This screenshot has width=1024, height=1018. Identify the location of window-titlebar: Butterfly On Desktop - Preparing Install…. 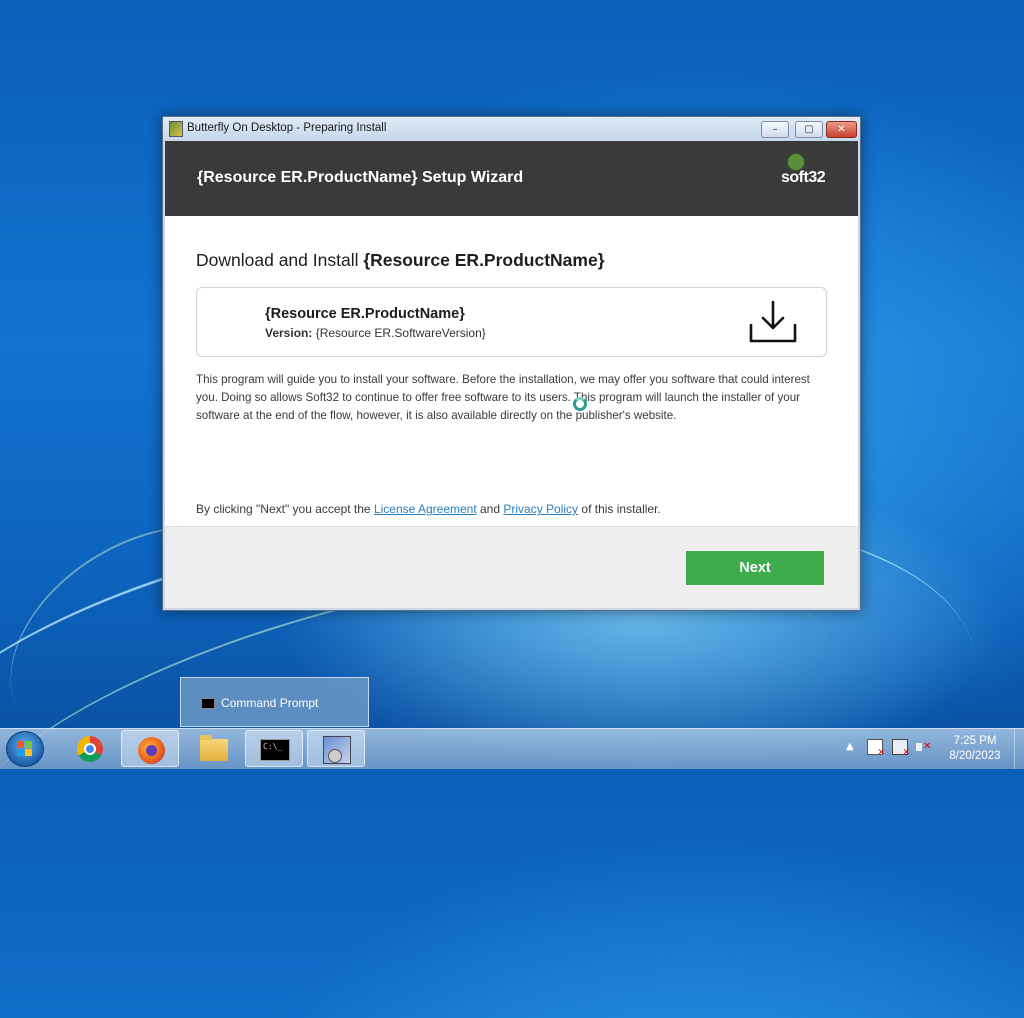
(511, 129).